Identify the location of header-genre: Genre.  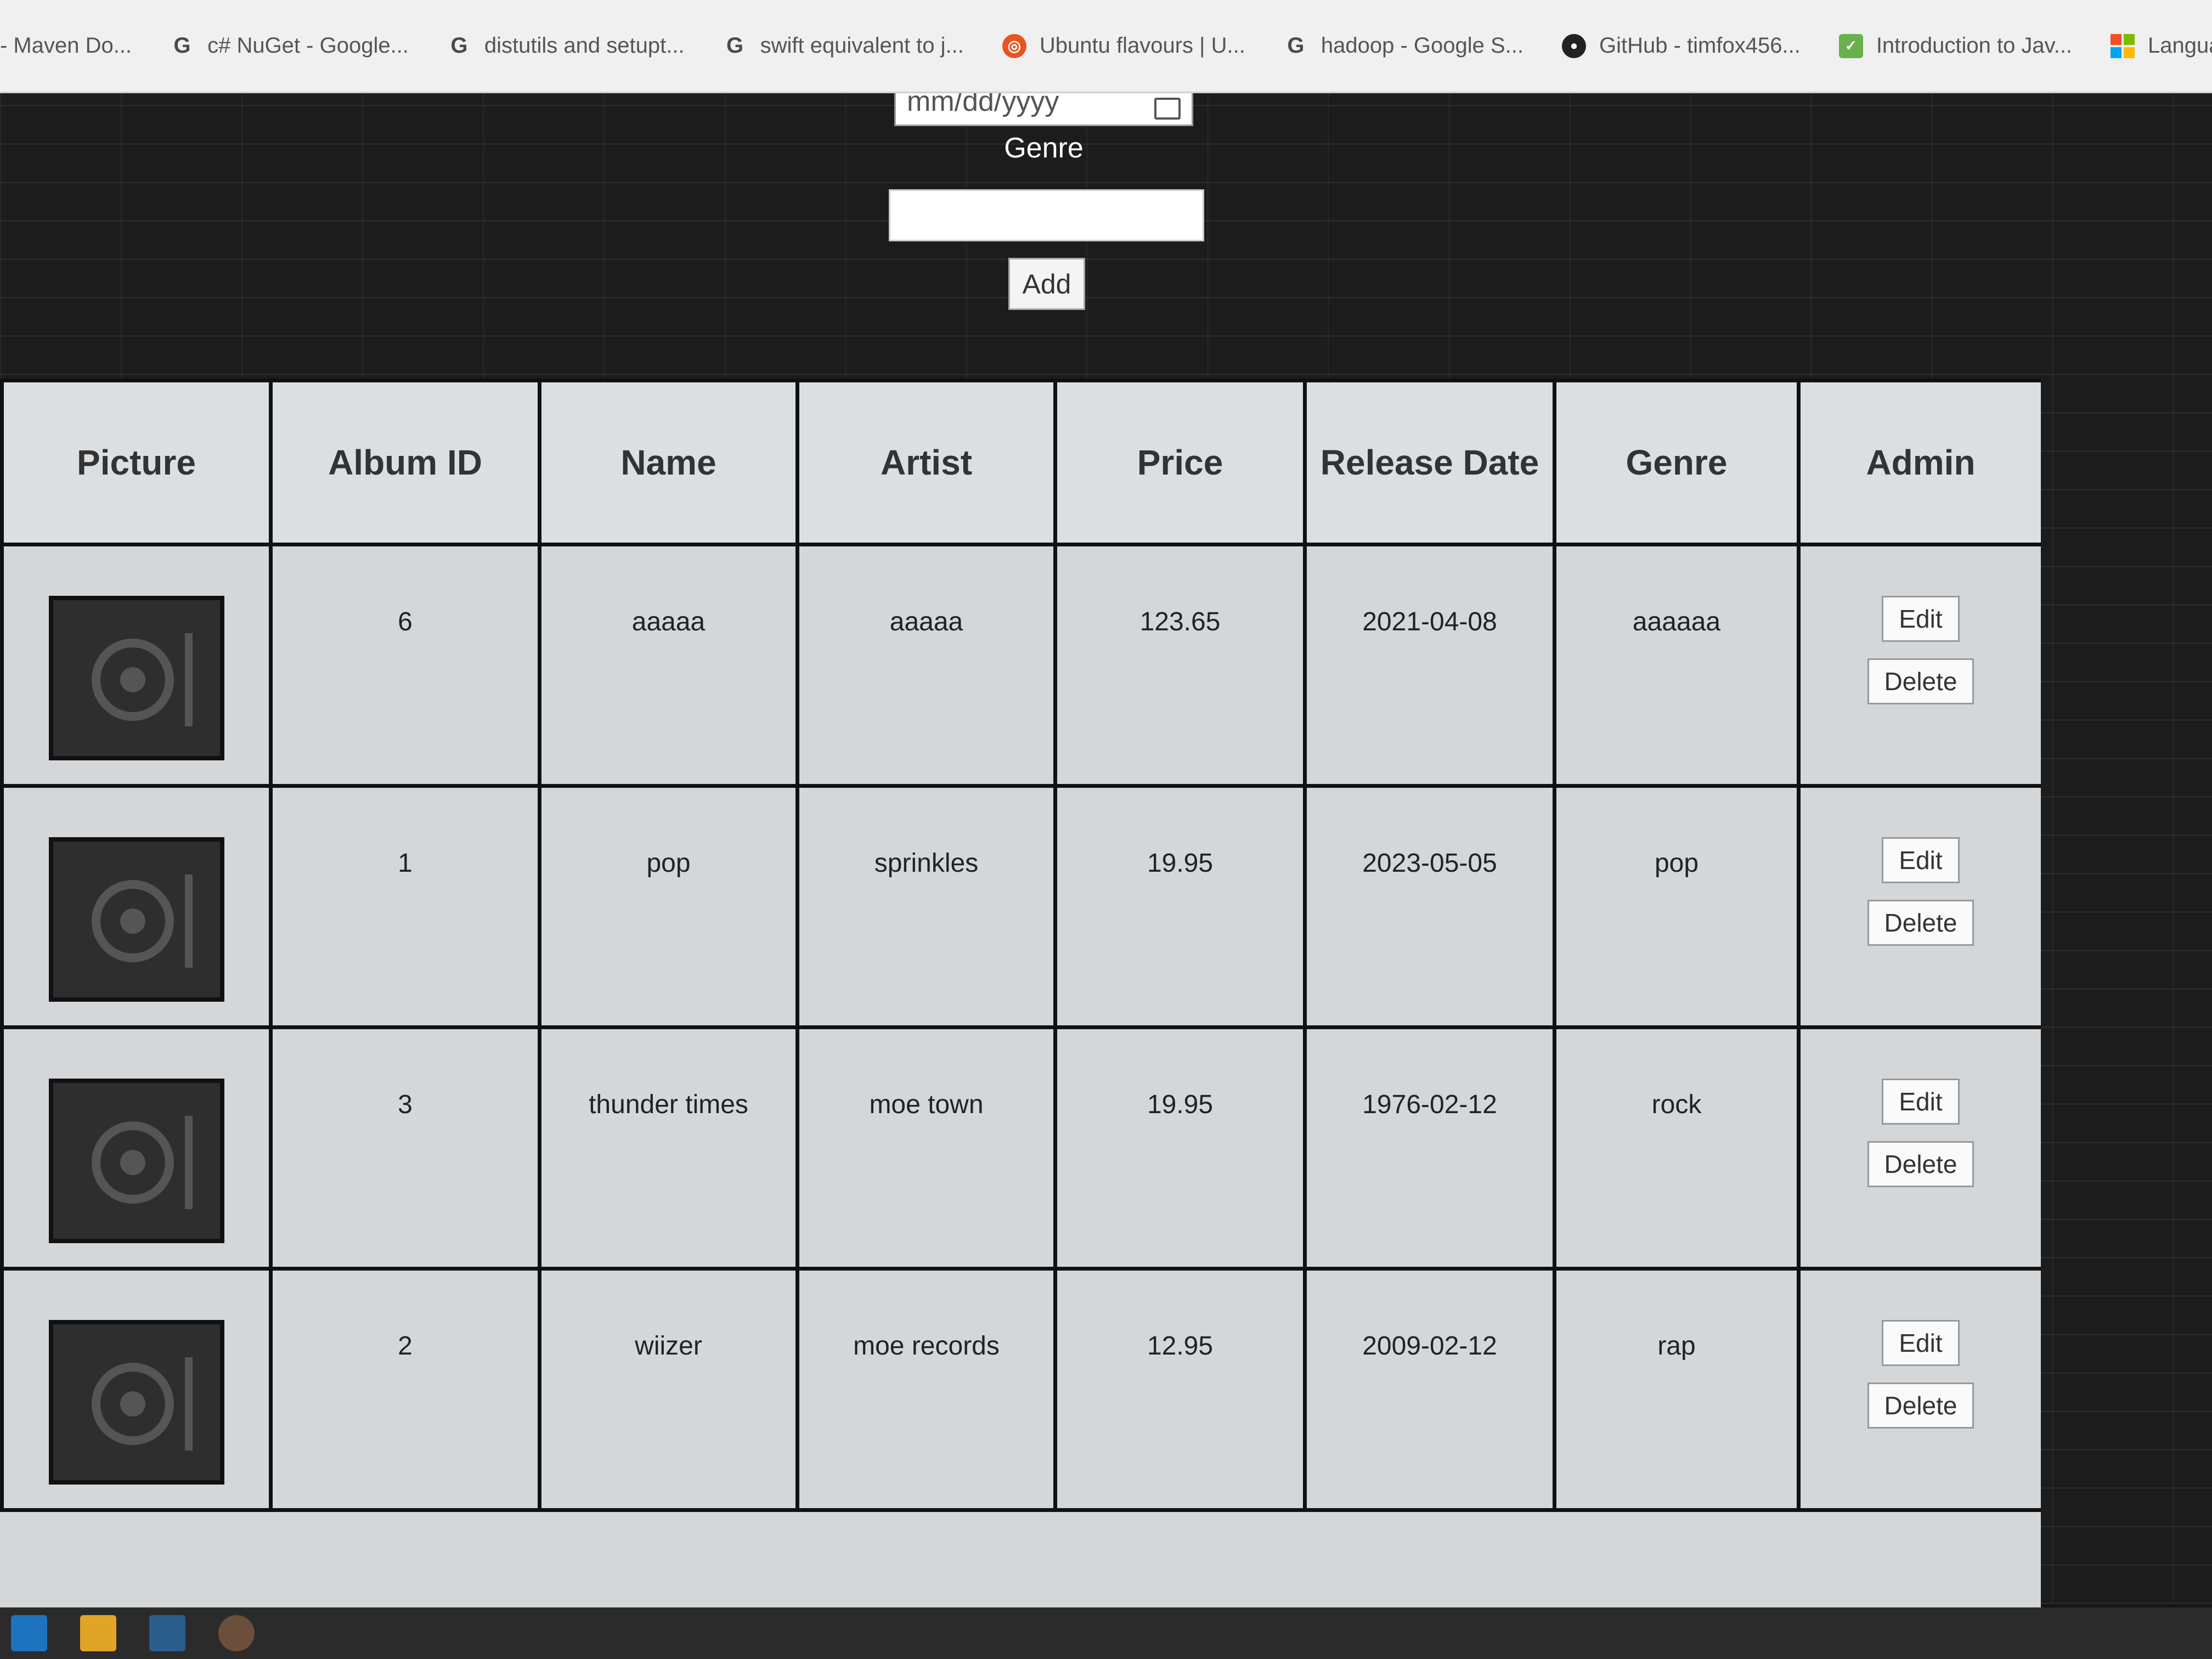
(1677, 462).